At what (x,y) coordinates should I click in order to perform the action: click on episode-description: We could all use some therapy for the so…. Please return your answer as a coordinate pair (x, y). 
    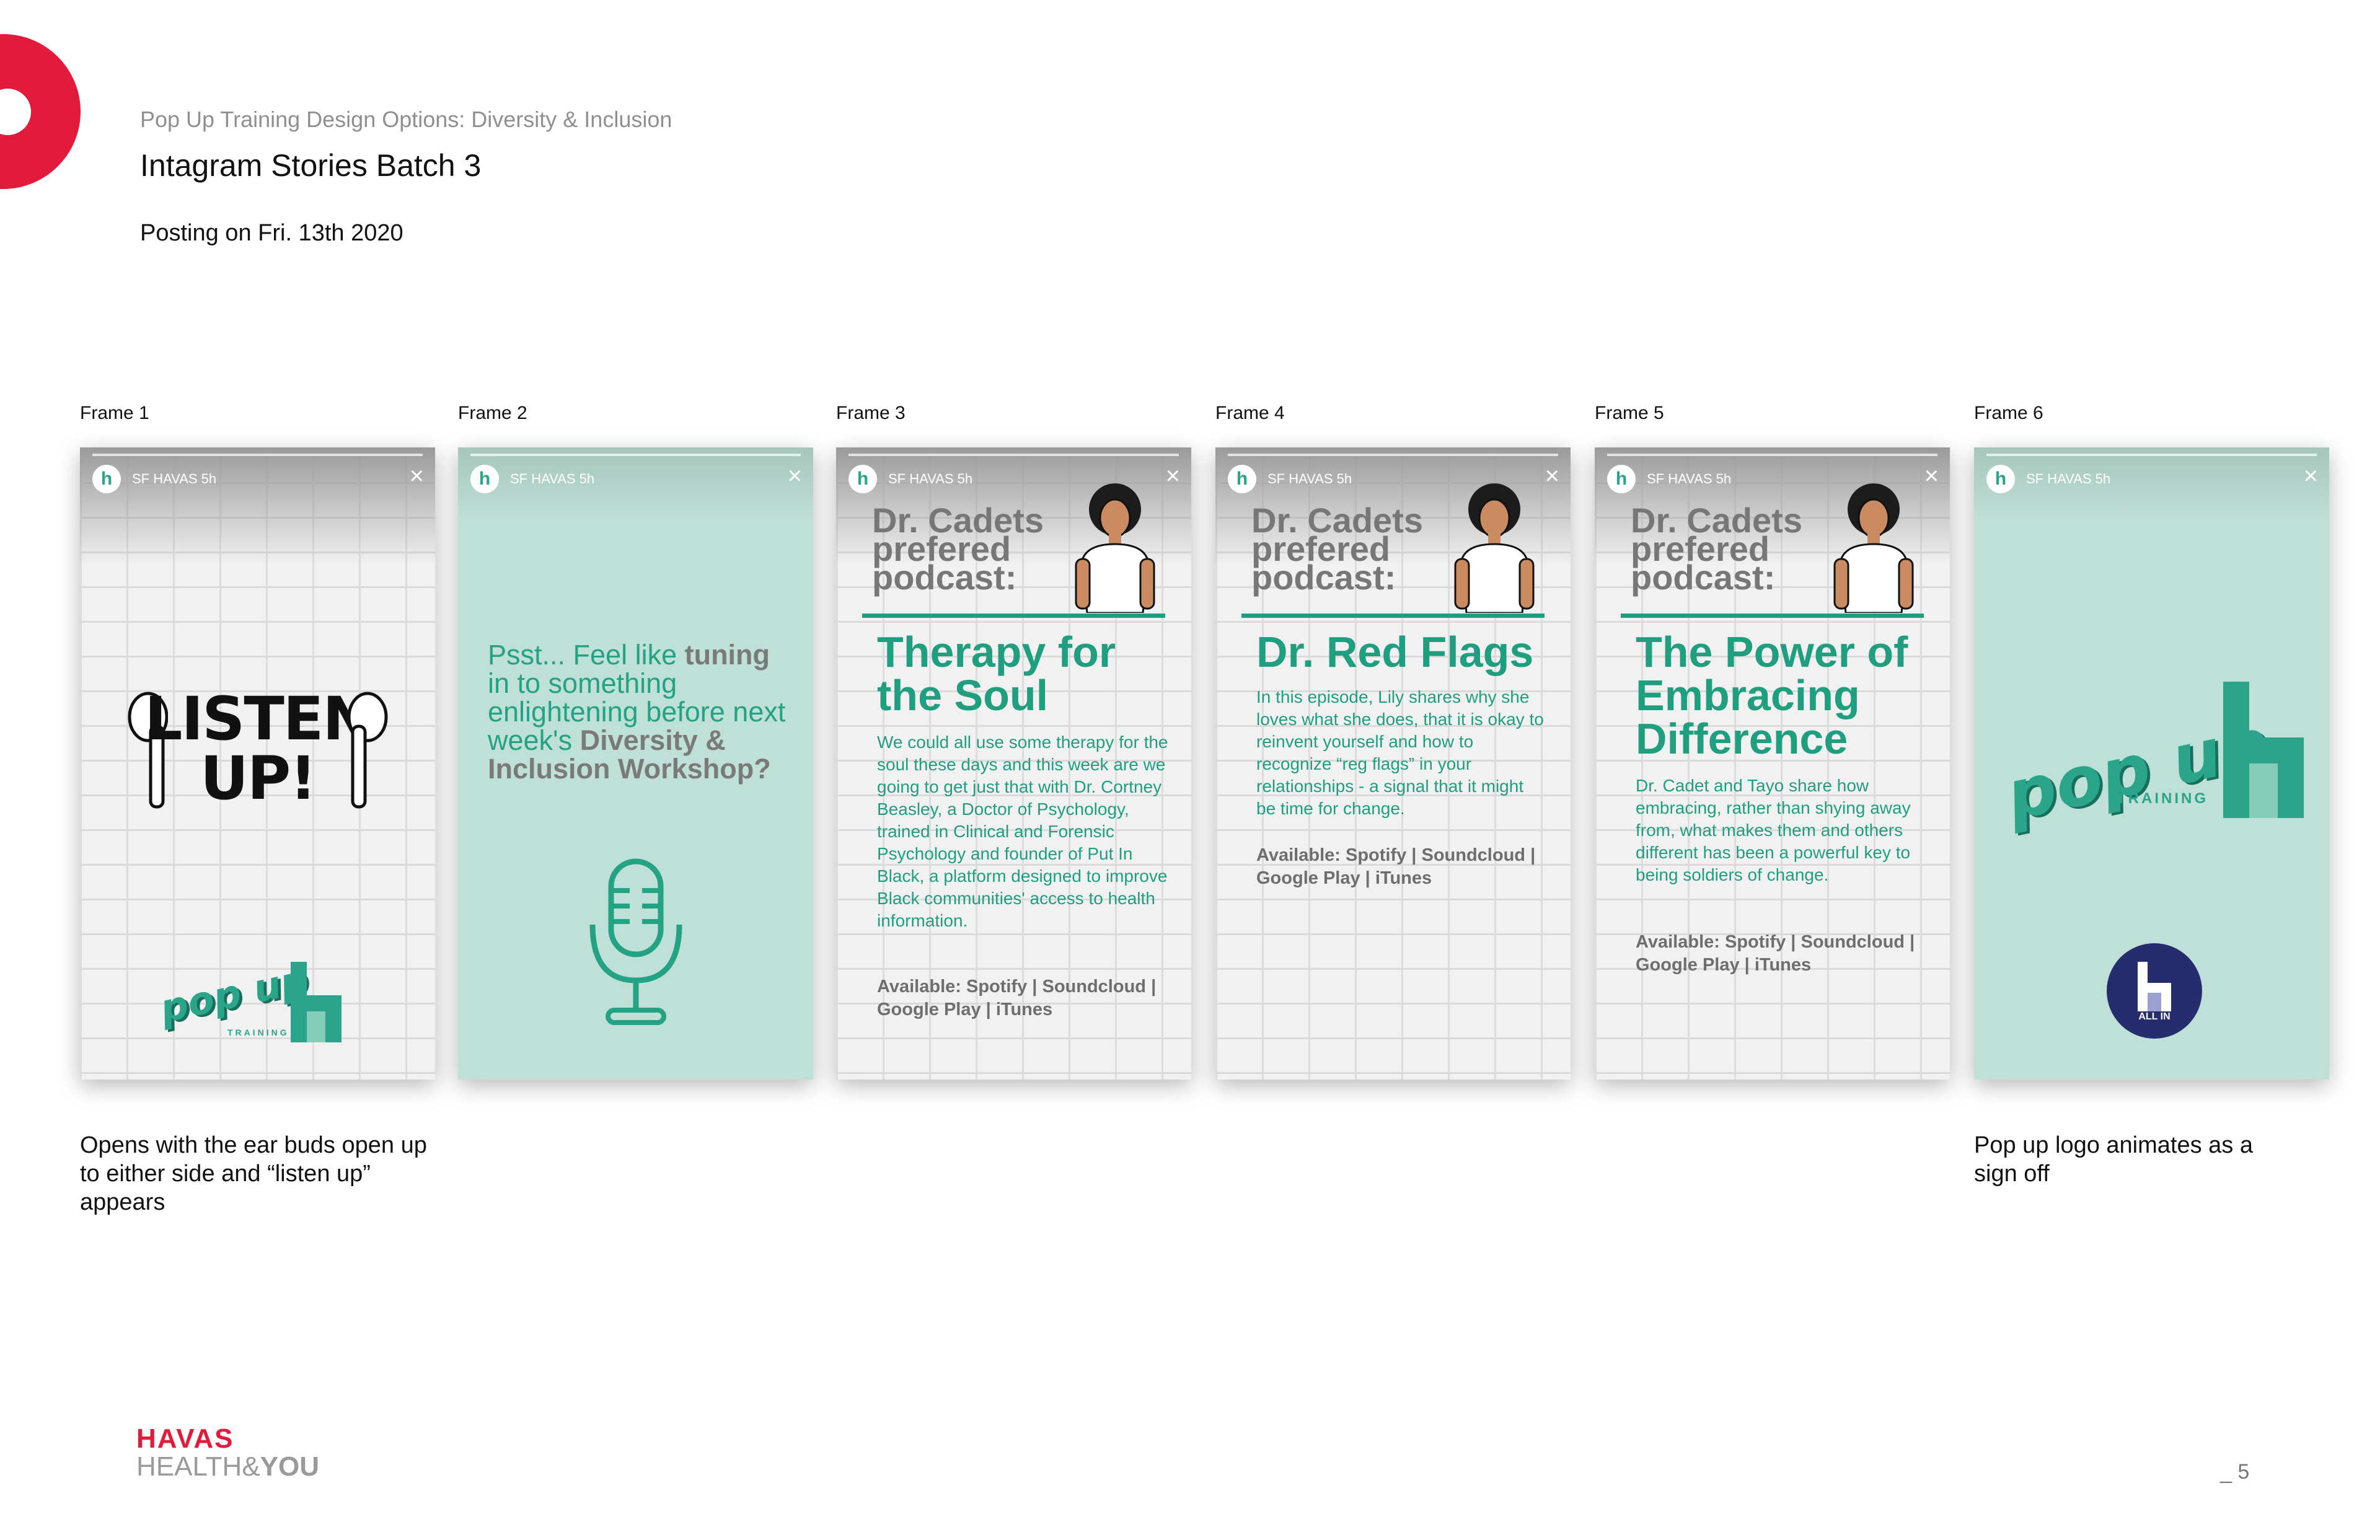
    Looking at the image, I should click on (1022, 831).